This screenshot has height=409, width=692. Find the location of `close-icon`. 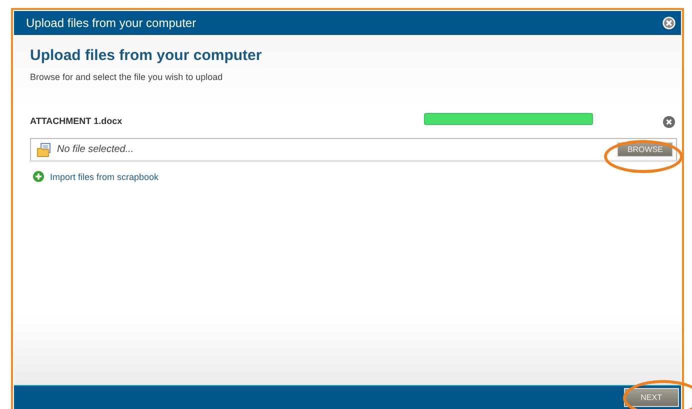

close-icon is located at coordinates (669, 23).